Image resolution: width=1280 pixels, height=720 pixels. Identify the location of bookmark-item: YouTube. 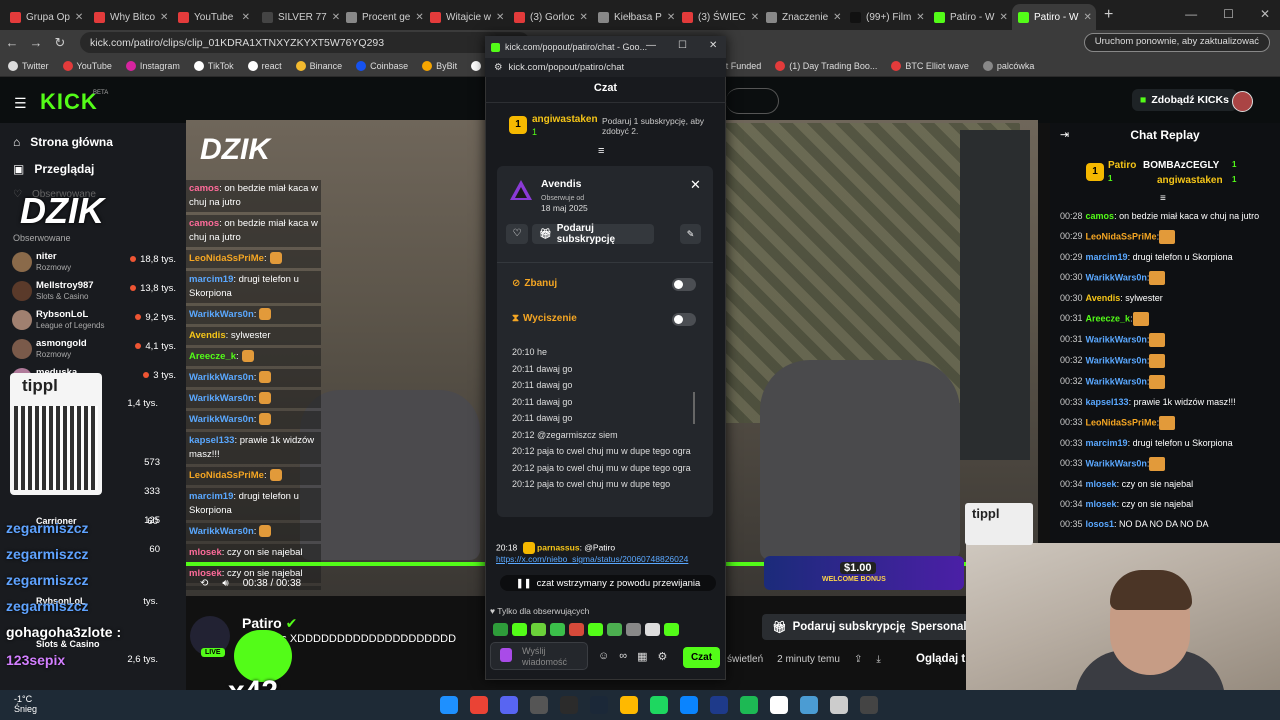
(87, 65).